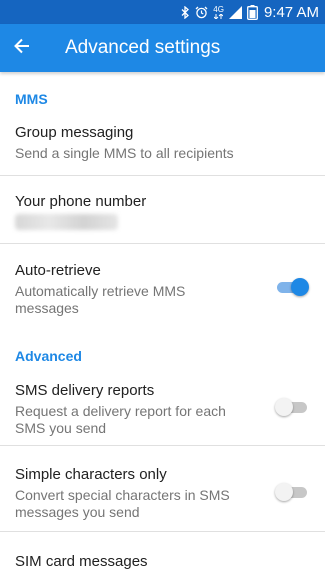 This screenshot has width=325, height=578. What do you see at coordinates (124, 153) in the screenshot?
I see `group-messaging-summary: Send a single MMS to all recipients` at bounding box center [124, 153].